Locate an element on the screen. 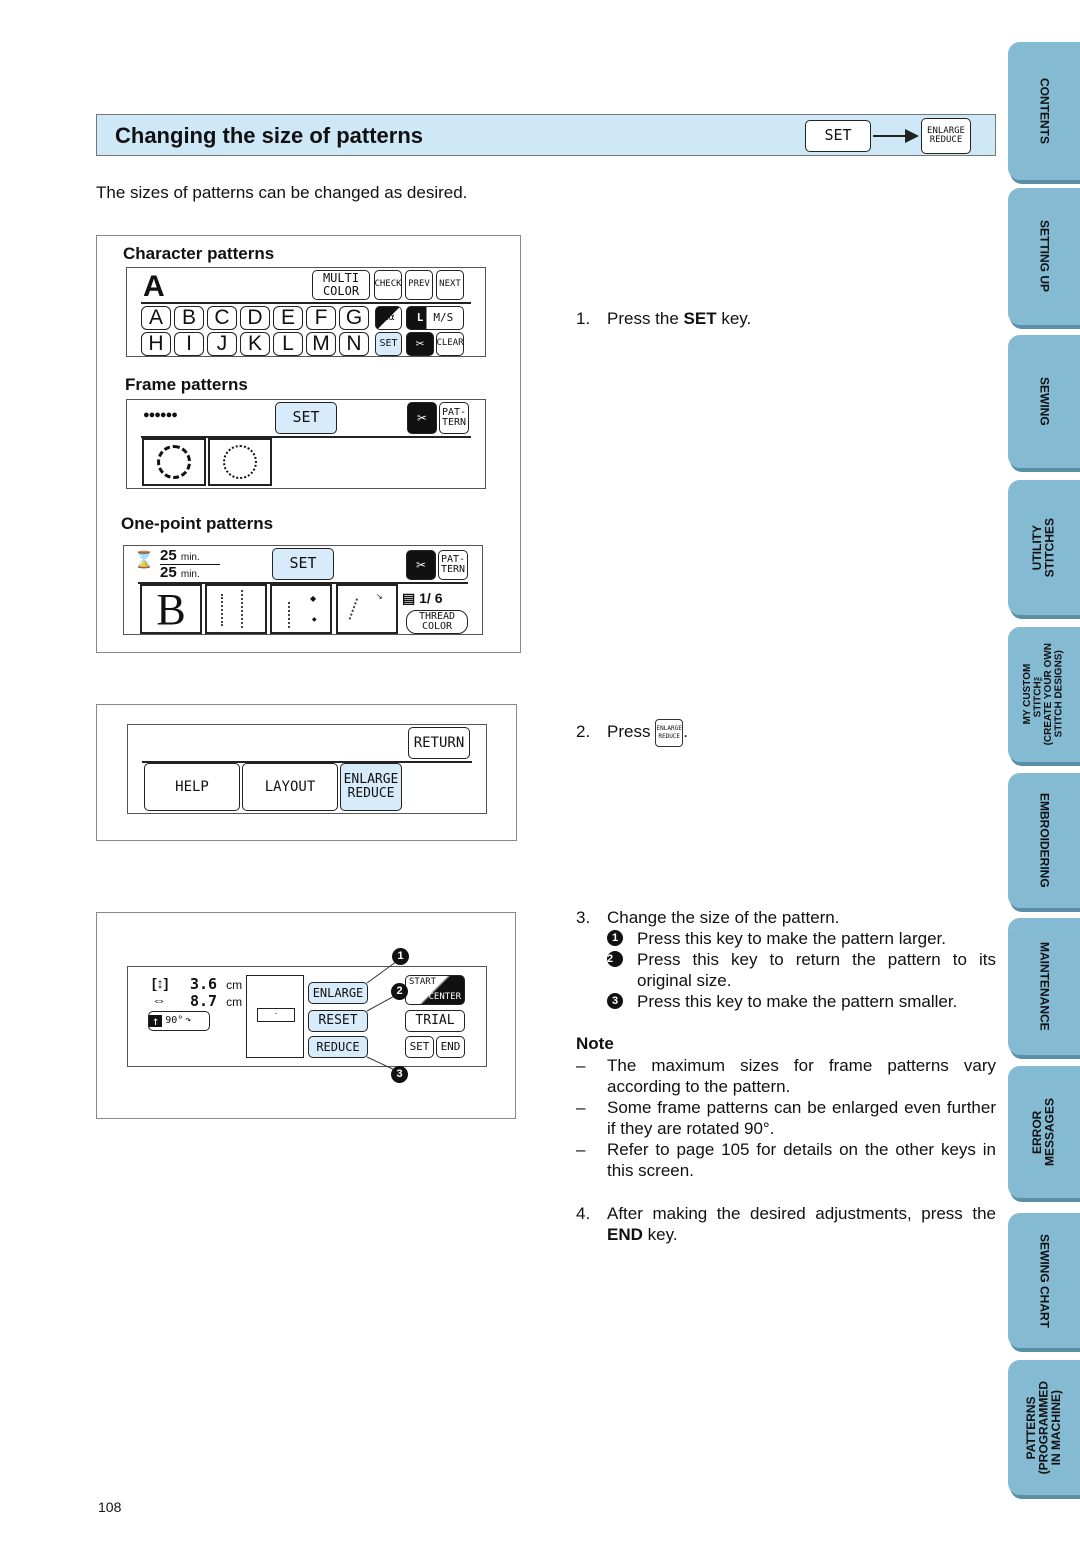  hourglass-icon: ⌛ is located at coordinates (144, 560).